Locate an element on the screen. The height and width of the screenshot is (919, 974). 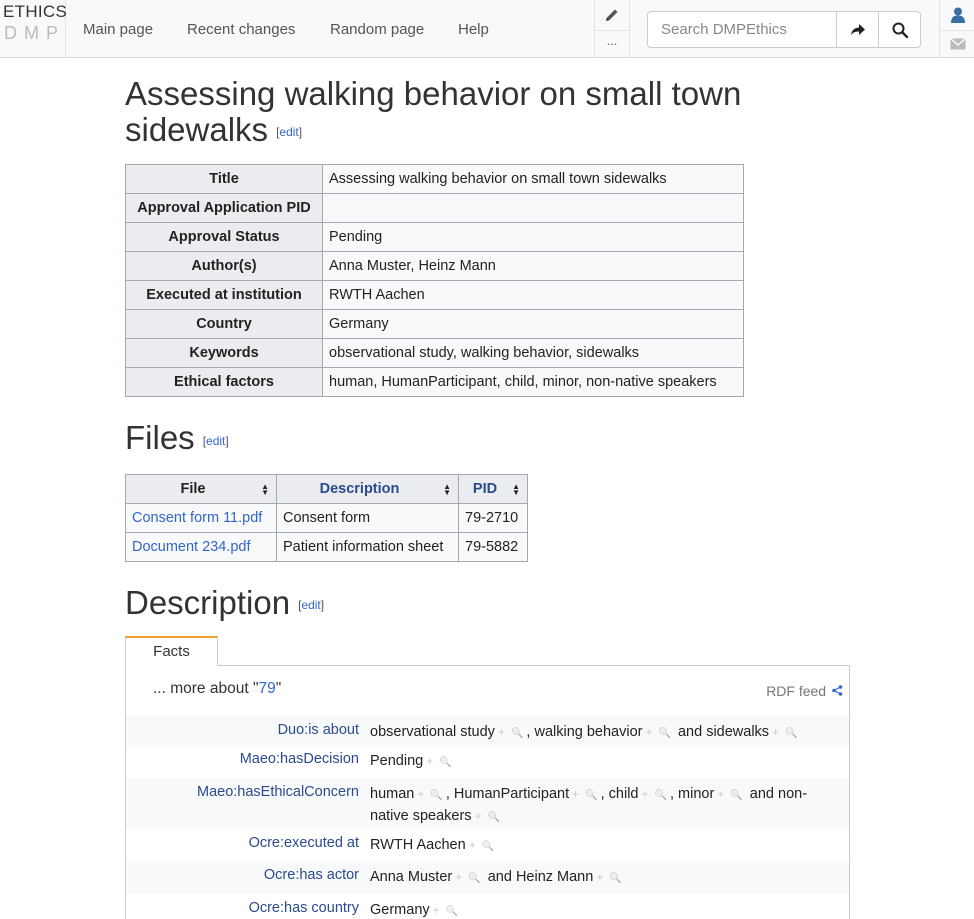
title-edit-section: [edit] is located at coordinates (289, 132).